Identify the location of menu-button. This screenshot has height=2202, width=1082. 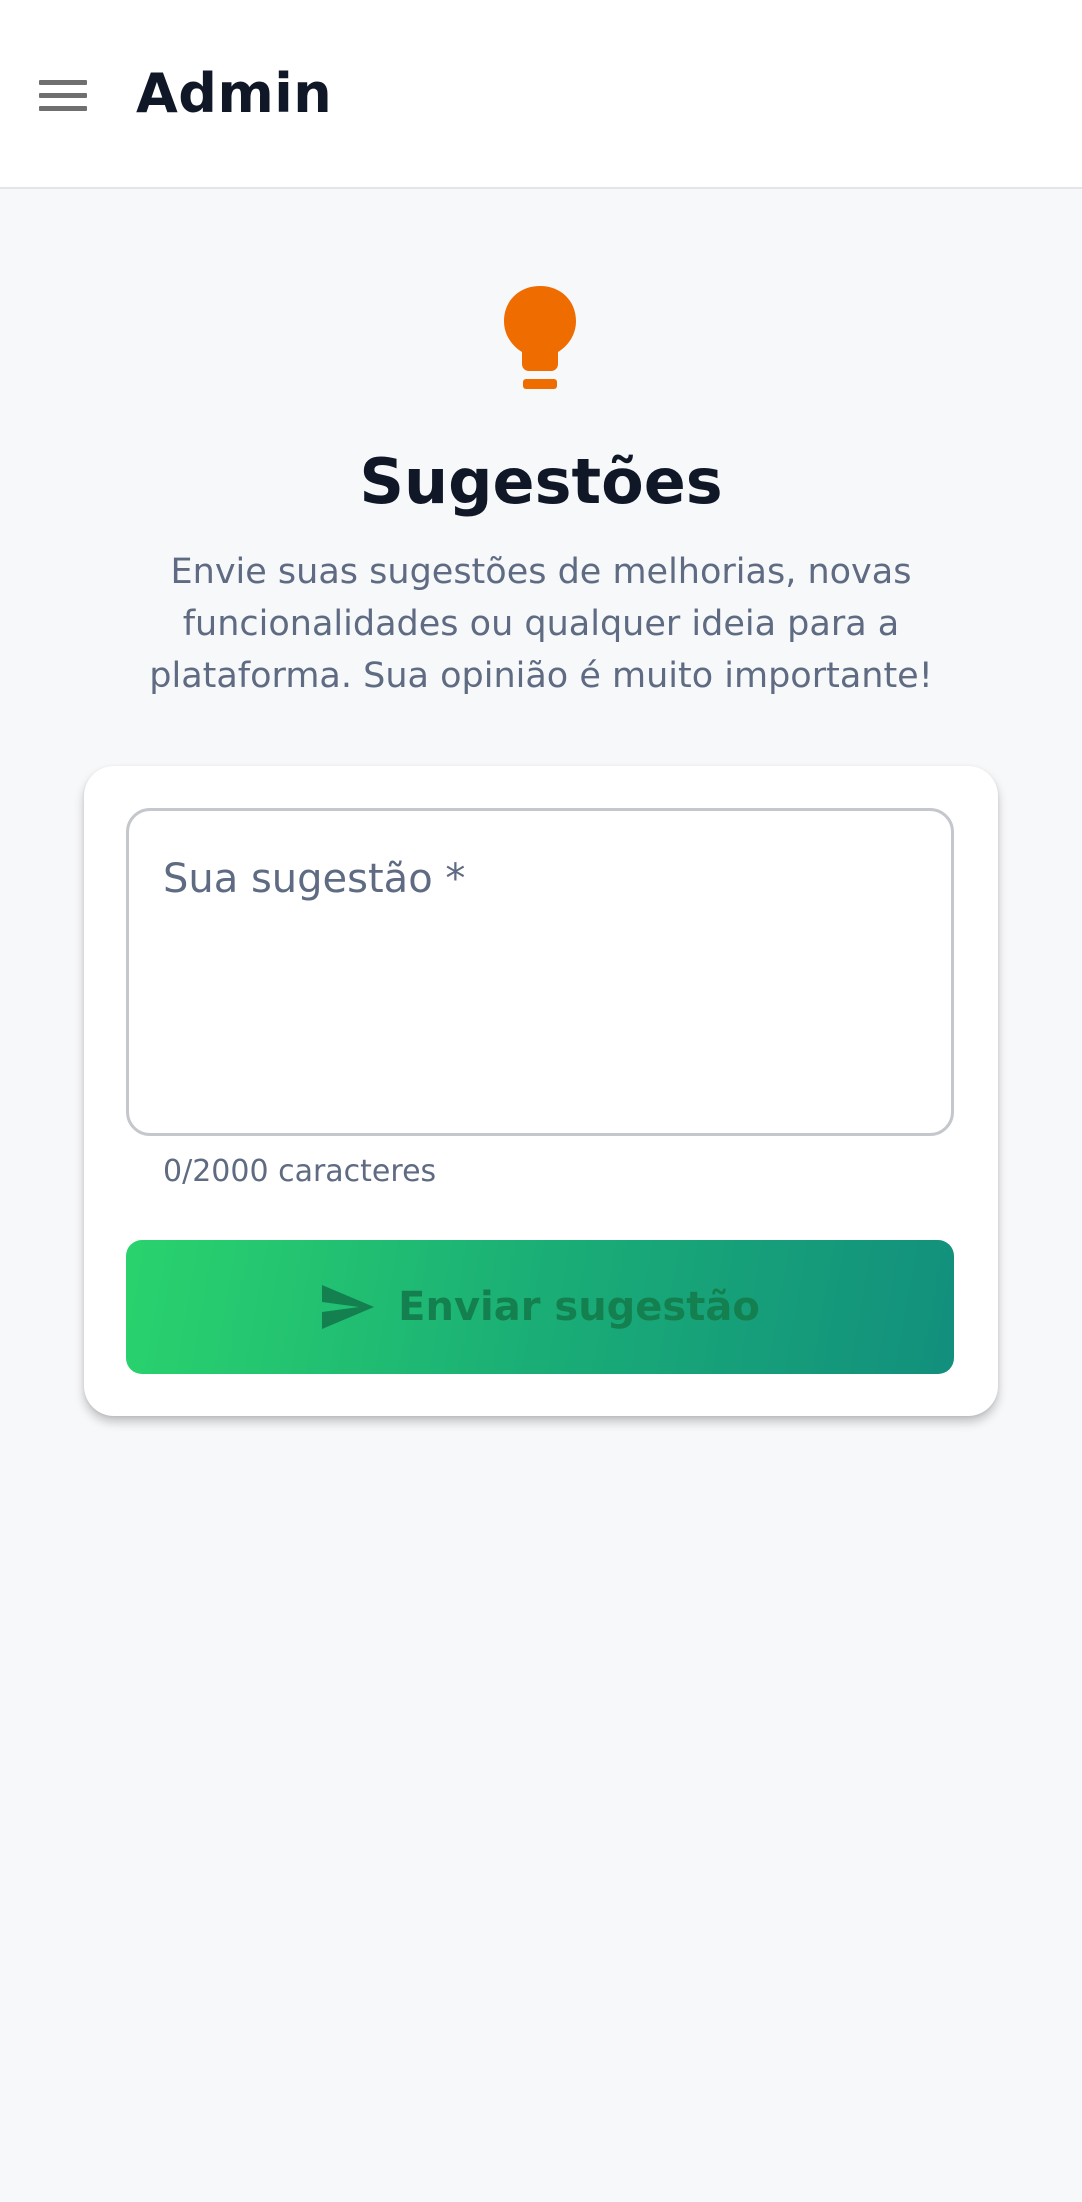
(63, 95).